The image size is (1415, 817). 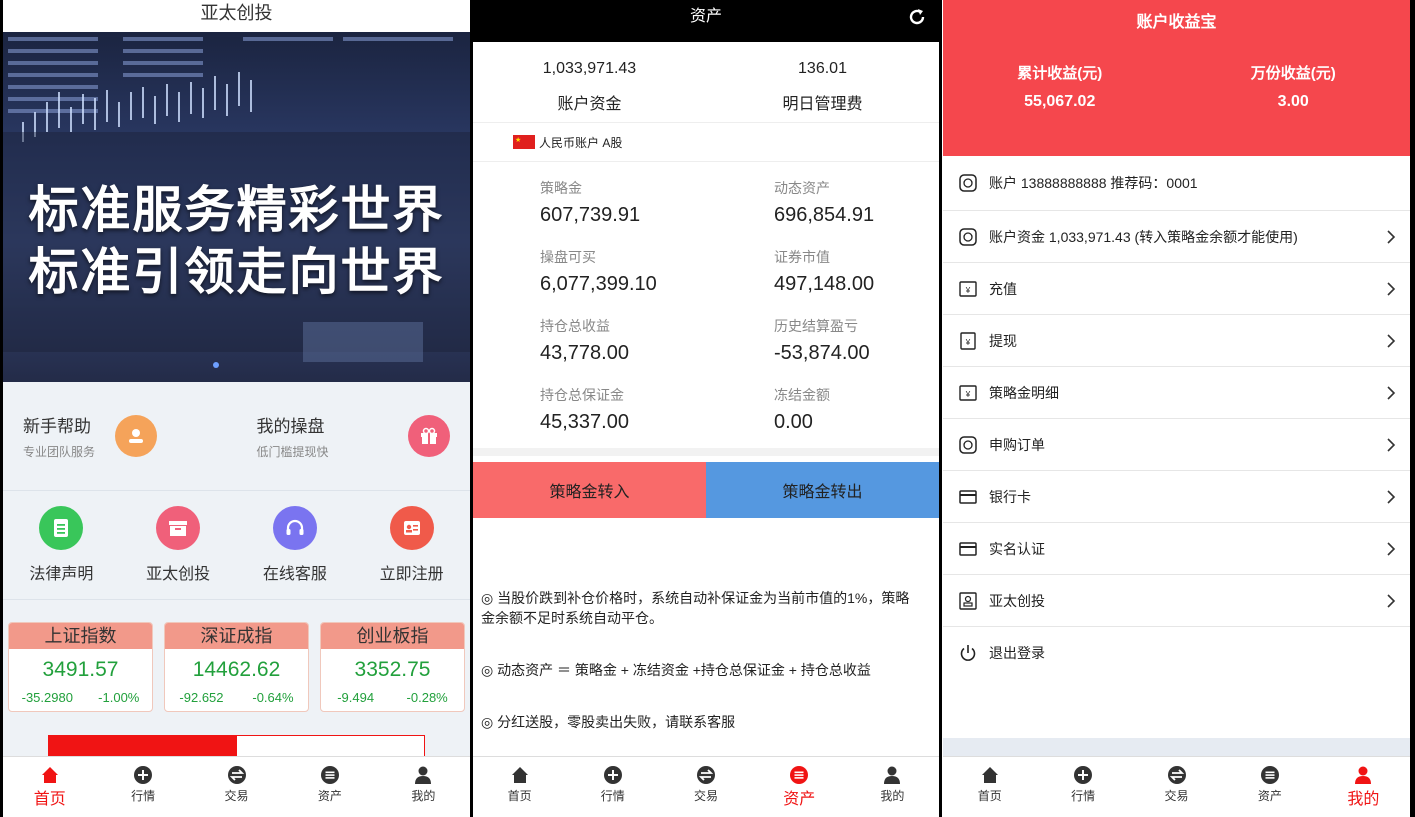 What do you see at coordinates (968, 288) in the screenshot?
I see `recharge-icon: ¥` at bounding box center [968, 288].